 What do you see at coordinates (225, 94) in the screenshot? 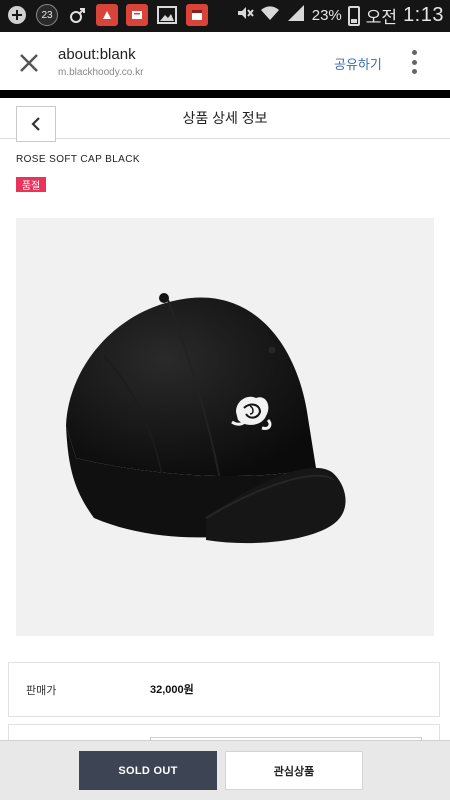
I see `header-divider` at bounding box center [225, 94].